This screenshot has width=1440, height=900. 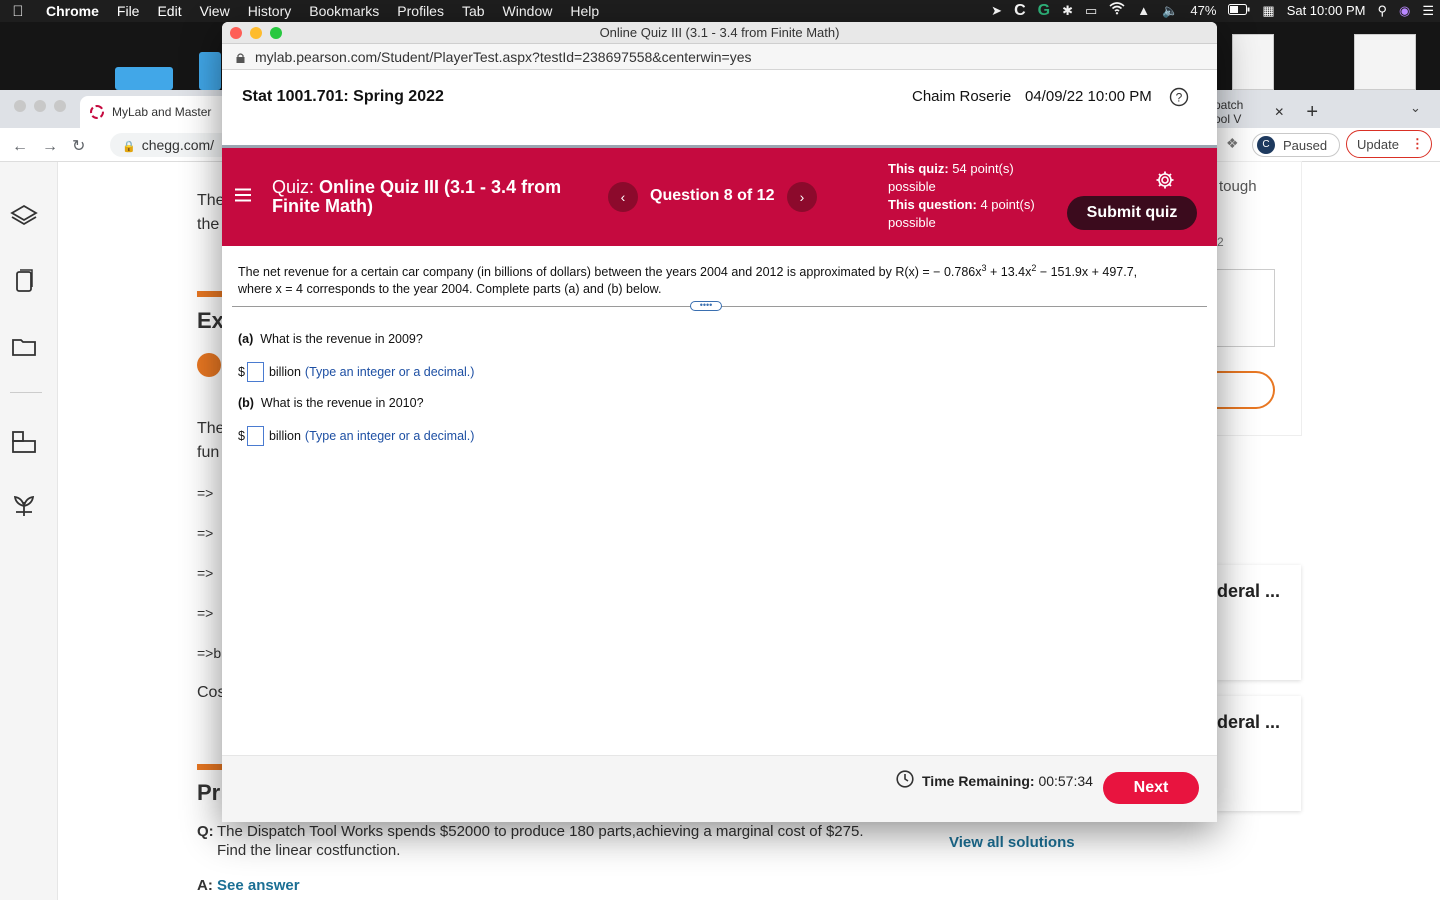 I want to click on spotlight-search-icon: ⚲, so click(x=1382, y=11).